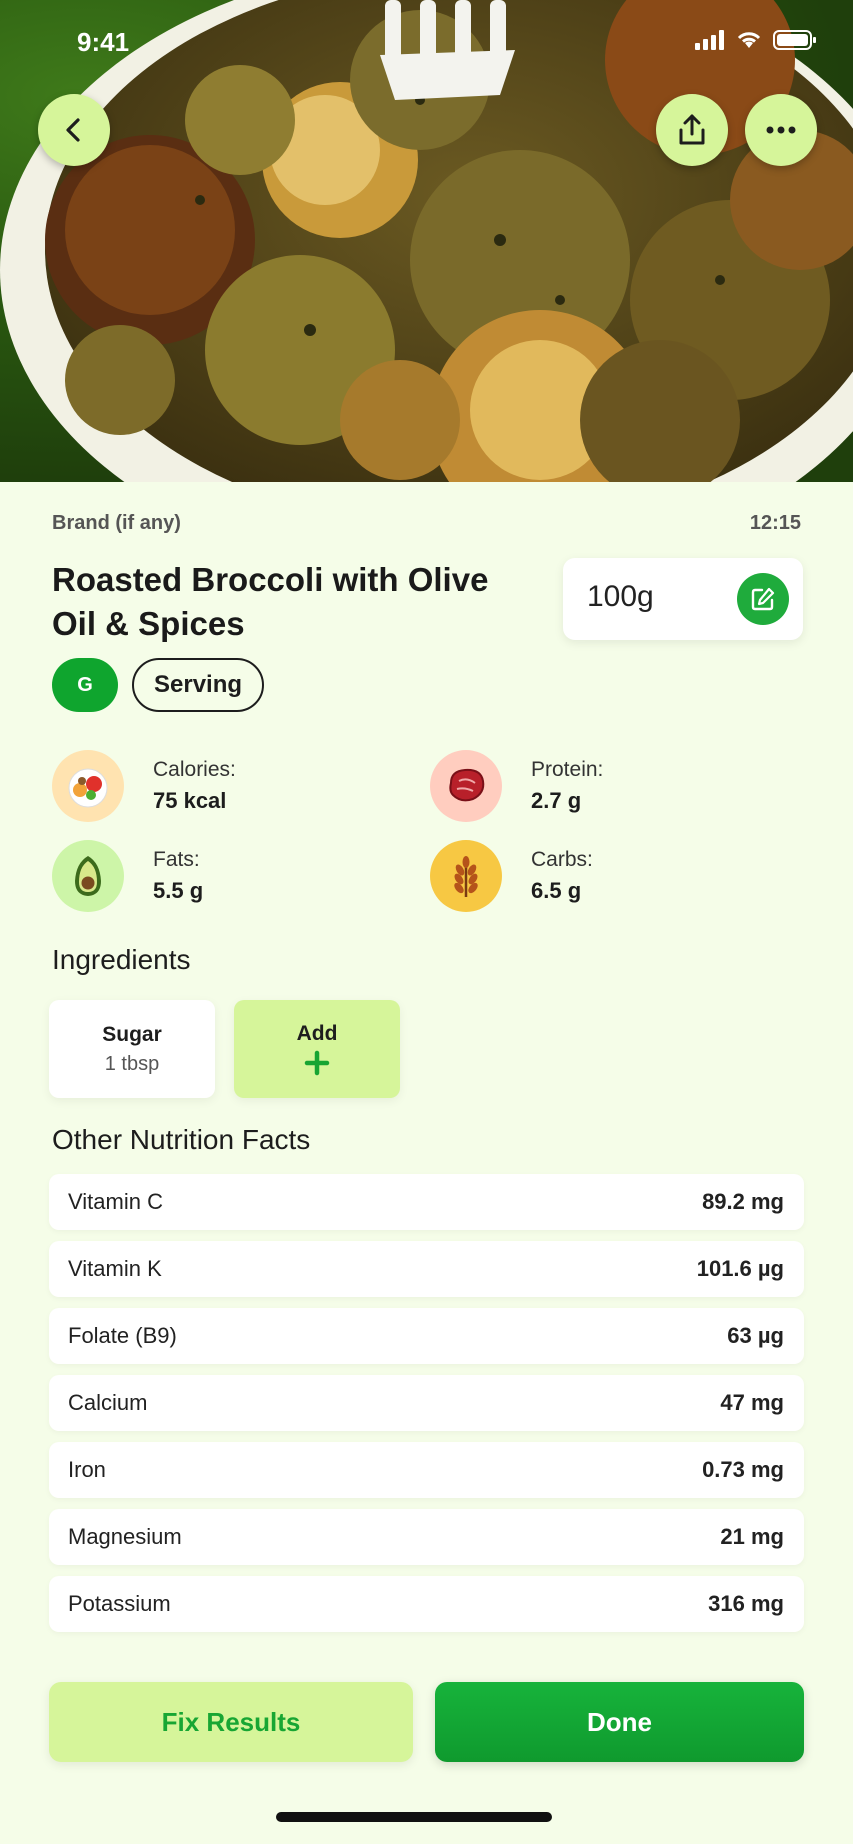 The width and height of the screenshot is (853, 1844). I want to click on more-options-button, so click(781, 130).